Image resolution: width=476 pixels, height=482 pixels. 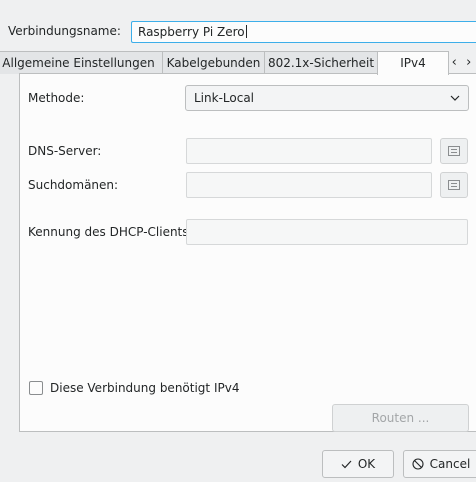 What do you see at coordinates (224, 98) in the screenshot?
I see `method-value: Link-Local` at bounding box center [224, 98].